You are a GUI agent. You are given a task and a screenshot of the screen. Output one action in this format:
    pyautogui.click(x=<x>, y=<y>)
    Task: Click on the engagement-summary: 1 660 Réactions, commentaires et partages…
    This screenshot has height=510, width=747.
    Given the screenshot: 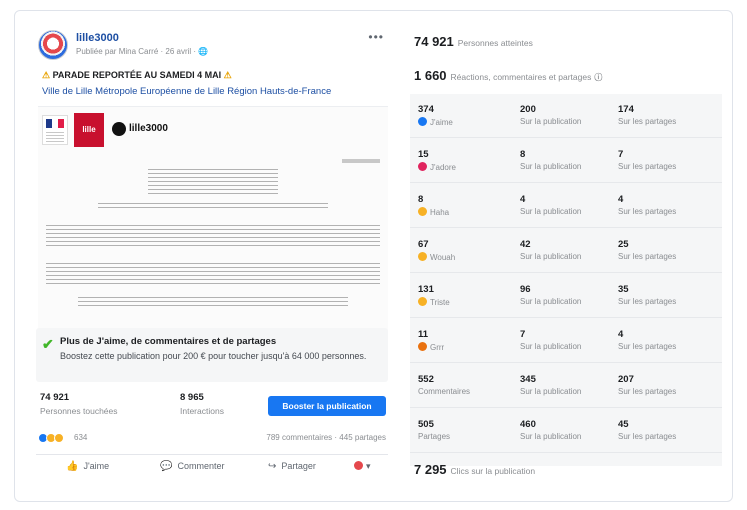 What is the action you would take?
    pyautogui.click(x=508, y=75)
    